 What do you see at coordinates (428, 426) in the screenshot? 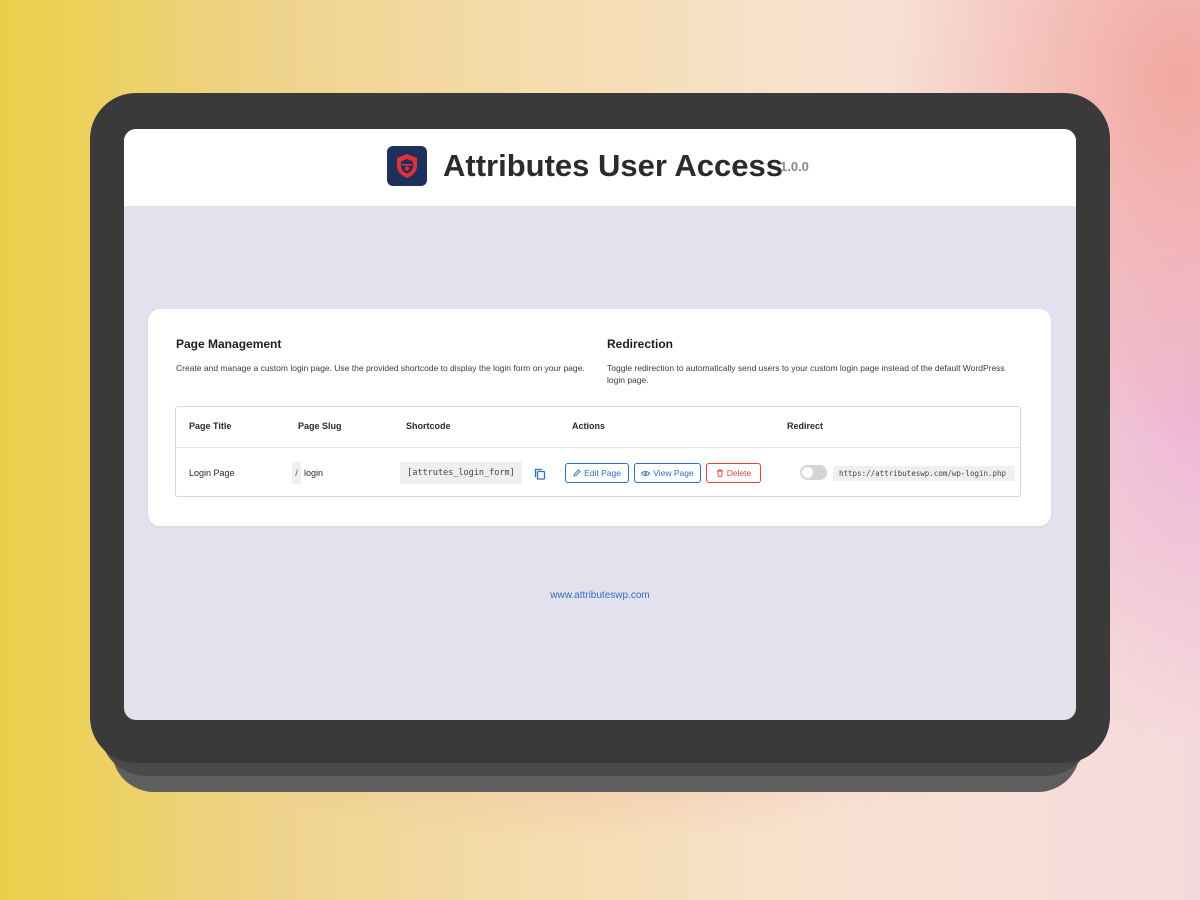
I see `header-shortcode: Shortcode` at bounding box center [428, 426].